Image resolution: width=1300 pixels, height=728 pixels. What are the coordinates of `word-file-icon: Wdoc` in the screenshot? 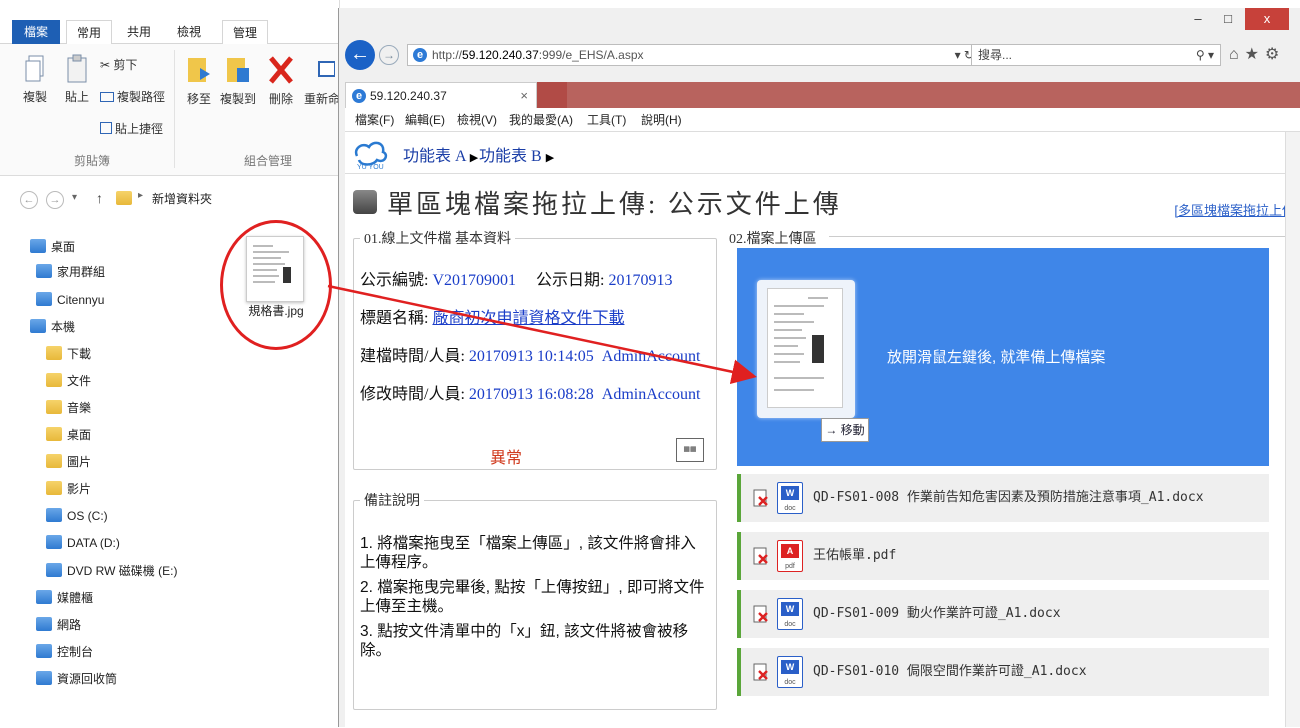 It's located at (790, 498).